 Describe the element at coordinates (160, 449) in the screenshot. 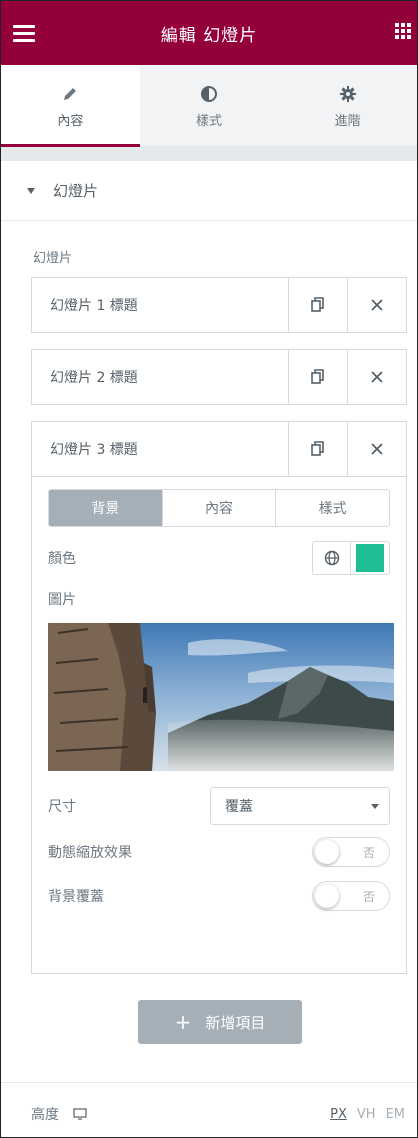

I see `repeater-item-title: 幻燈片 3 標題` at that location.